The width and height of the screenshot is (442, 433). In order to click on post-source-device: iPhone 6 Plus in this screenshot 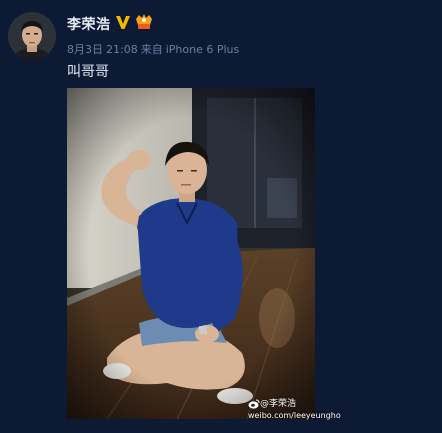, I will do `click(203, 49)`.